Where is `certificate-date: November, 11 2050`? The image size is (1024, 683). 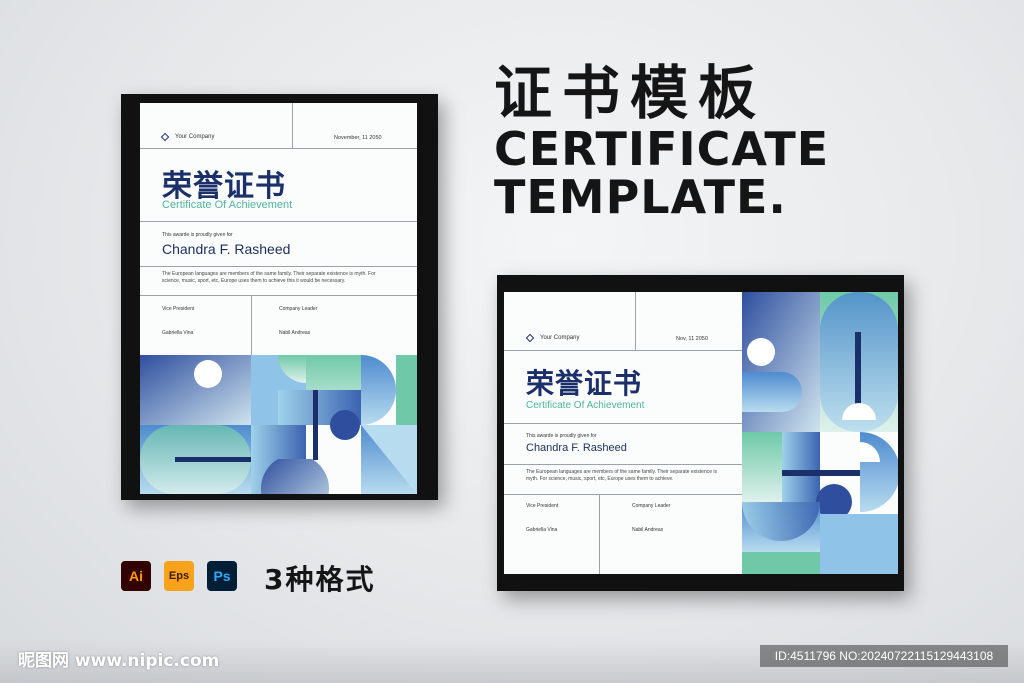 certificate-date: November, 11 2050 is located at coordinates (358, 138).